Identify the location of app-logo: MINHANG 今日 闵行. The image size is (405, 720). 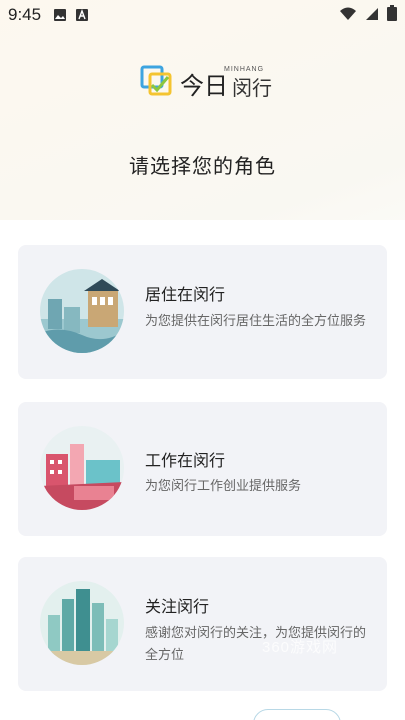
(206, 82).